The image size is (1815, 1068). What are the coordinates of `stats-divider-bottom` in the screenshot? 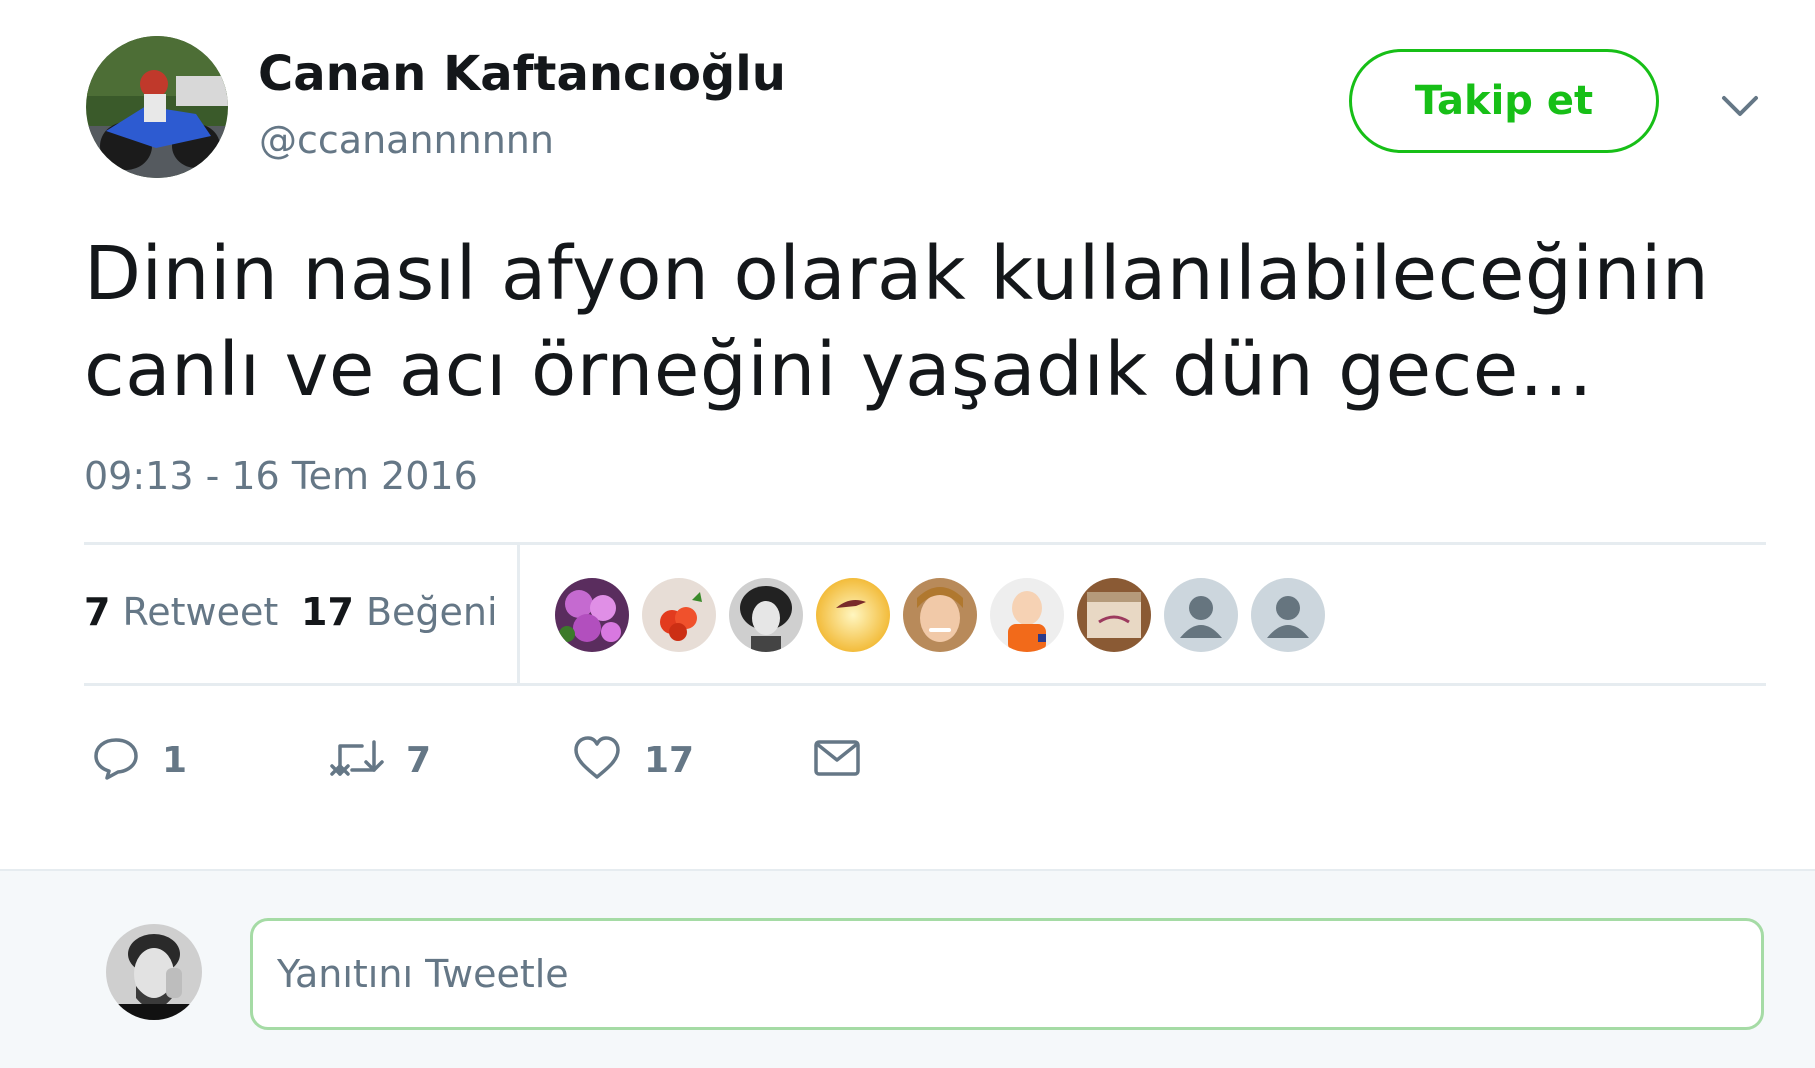 It's located at (925, 684).